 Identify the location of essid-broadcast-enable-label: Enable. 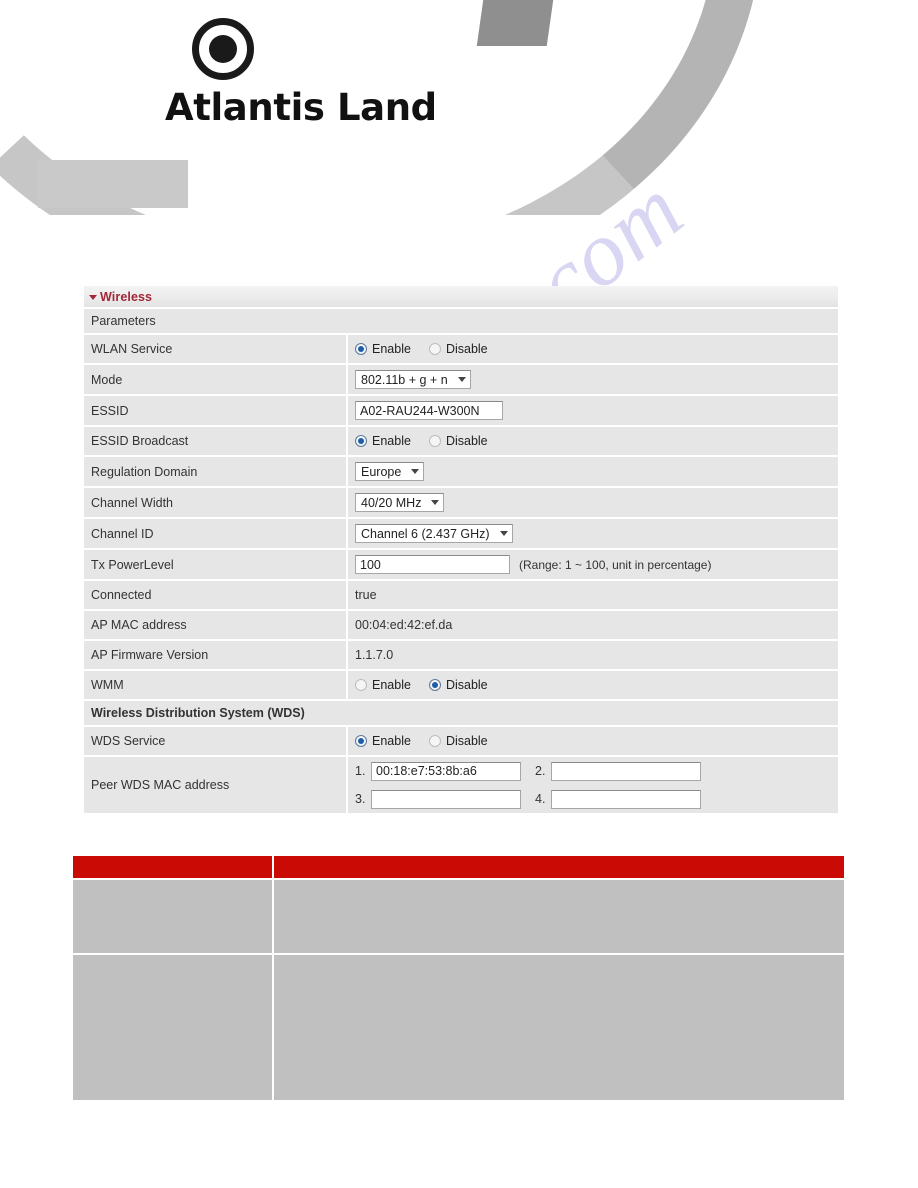
(391, 441).